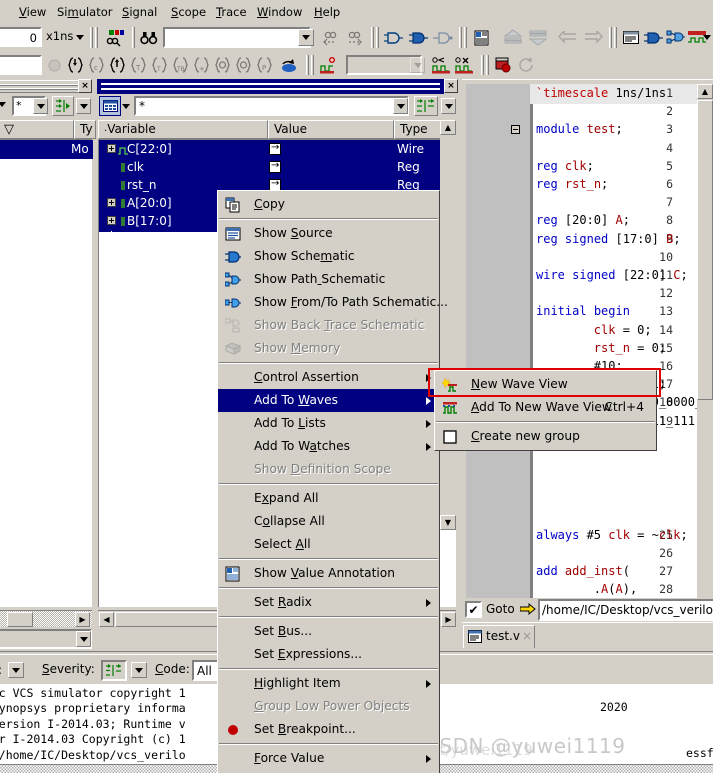 This screenshot has width=713, height=773. I want to click on menu-item-show-path-schematic: Show Path Schematic, so click(328, 279).